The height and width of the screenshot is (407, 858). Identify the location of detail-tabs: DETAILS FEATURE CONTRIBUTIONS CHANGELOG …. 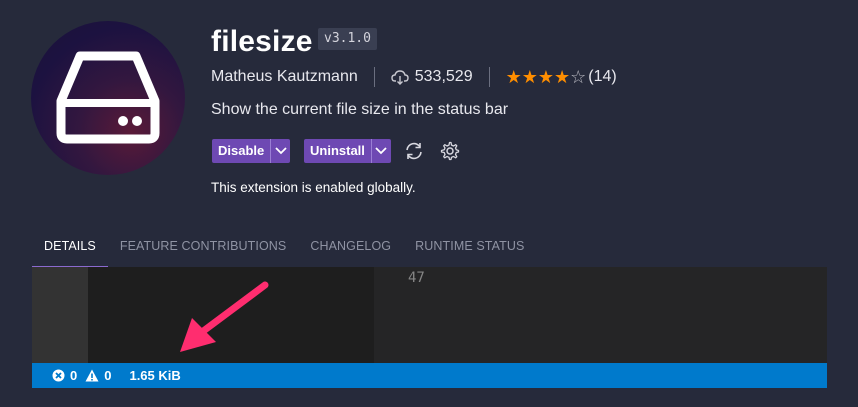
(284, 251).